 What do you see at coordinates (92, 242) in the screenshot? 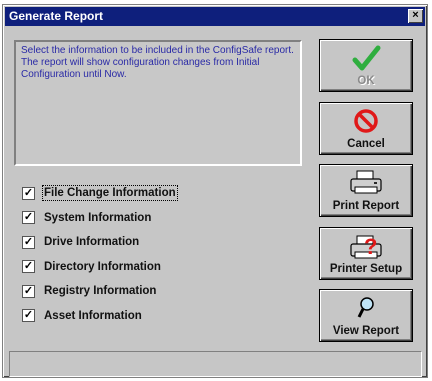
I see `checkbox-label: Drive Information` at bounding box center [92, 242].